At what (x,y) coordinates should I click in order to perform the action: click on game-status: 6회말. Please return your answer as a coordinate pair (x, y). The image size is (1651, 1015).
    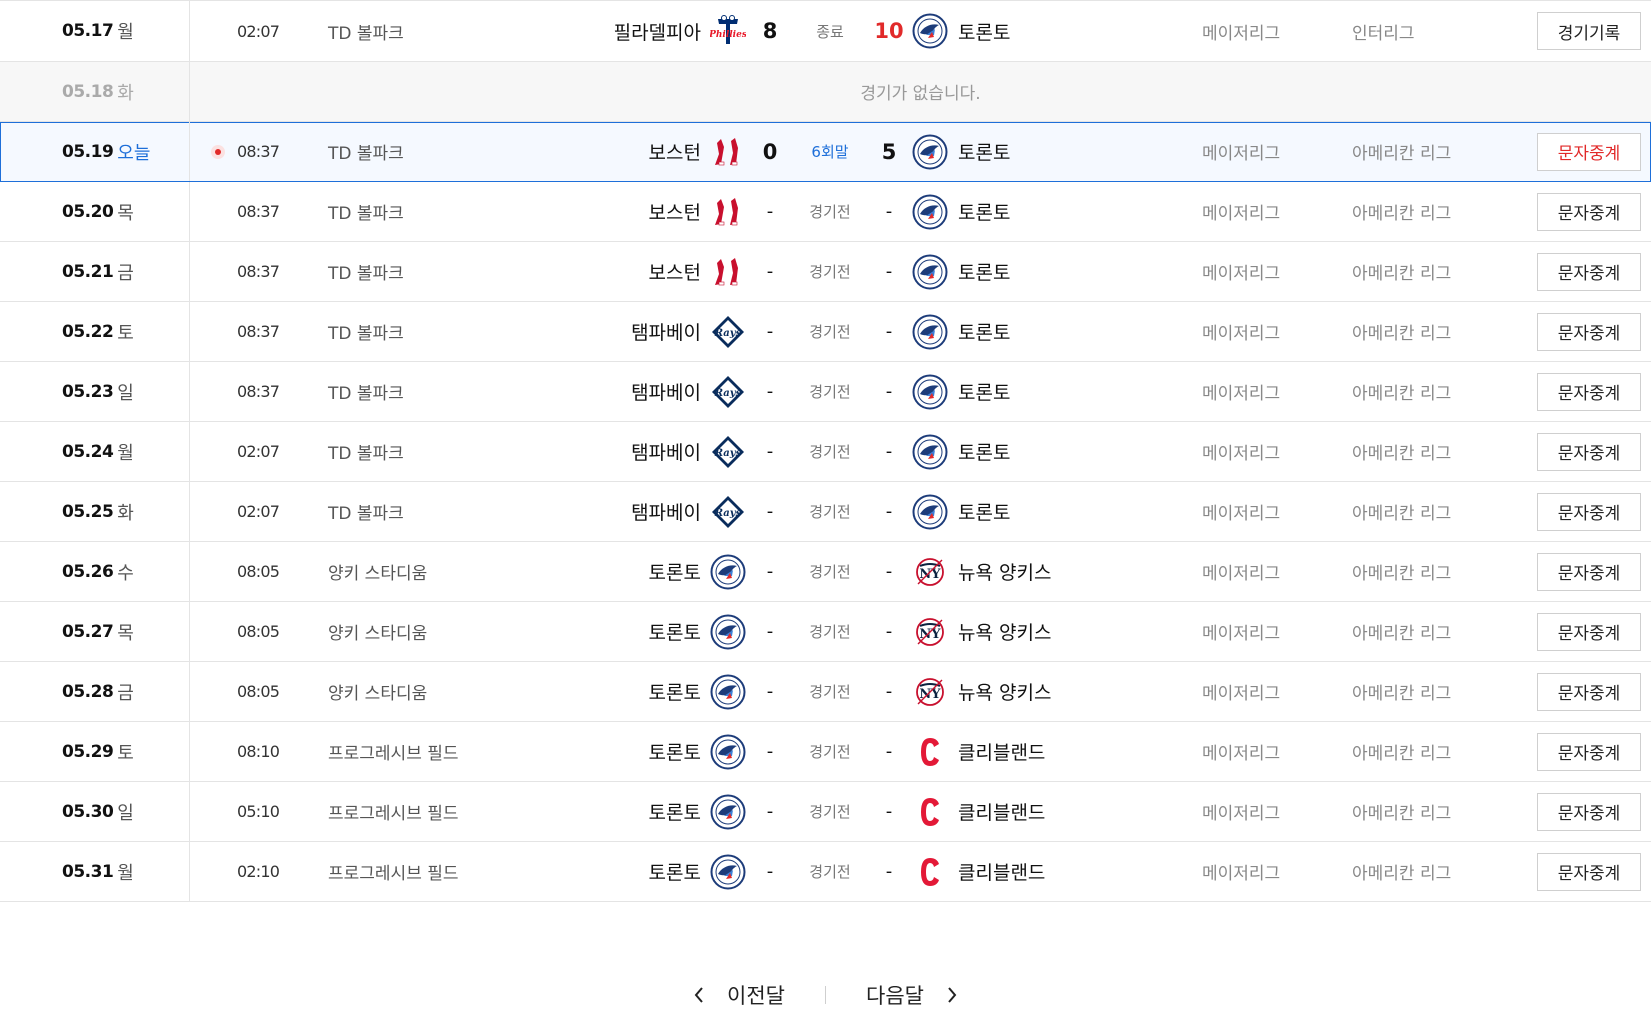
    Looking at the image, I should click on (830, 152).